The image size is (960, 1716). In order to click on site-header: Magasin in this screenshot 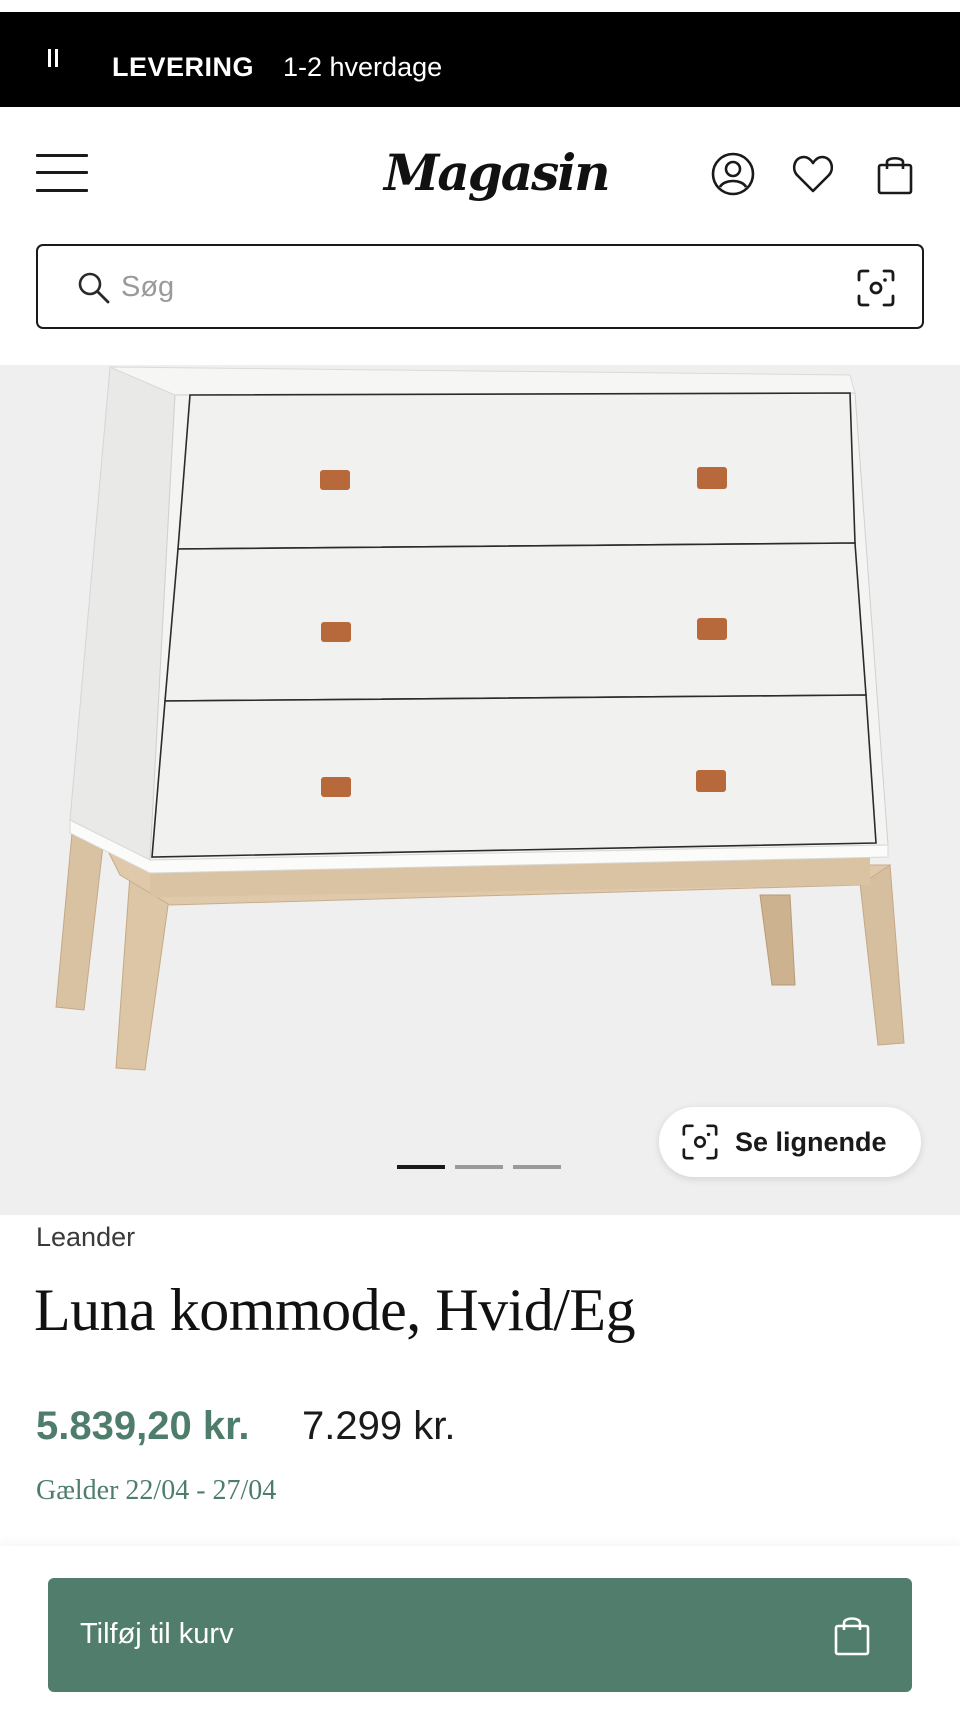, I will do `click(480, 172)`.